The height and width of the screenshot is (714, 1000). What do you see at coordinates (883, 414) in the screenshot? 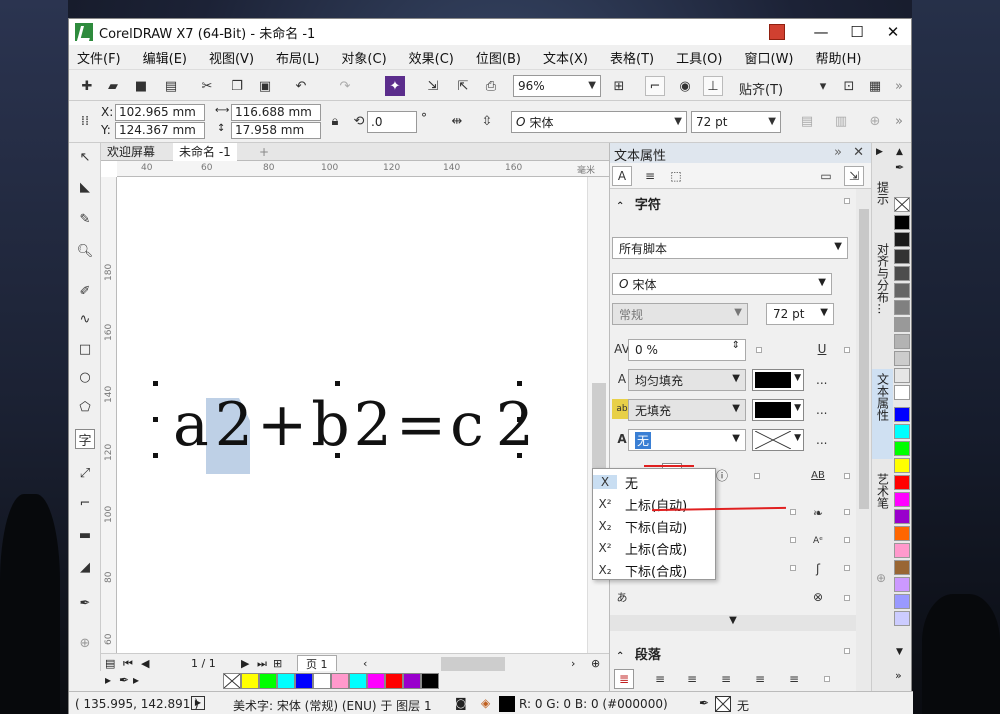
I see `tab-text-properties: 文本属性` at bounding box center [883, 414].